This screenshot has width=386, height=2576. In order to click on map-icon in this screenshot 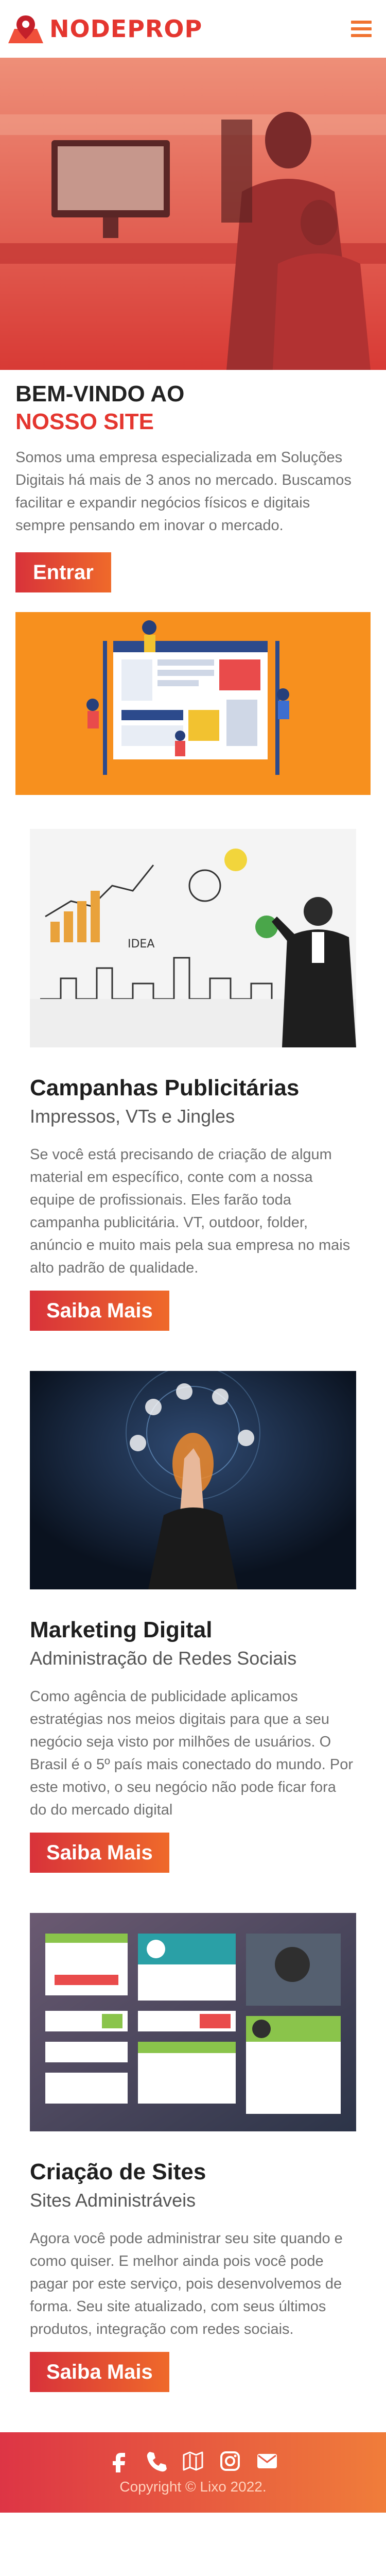, I will do `click(193, 2461)`.